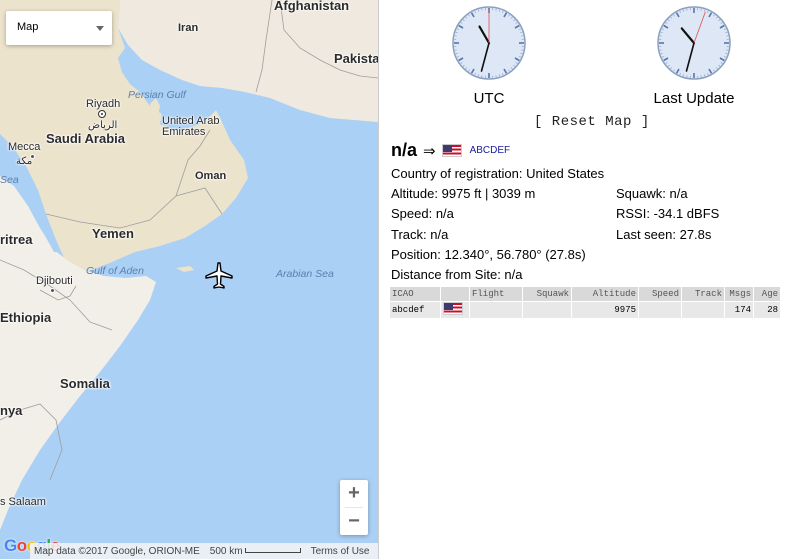 The image size is (800, 559). Describe the element at coordinates (488, 254) in the screenshot. I see `position-info: Position: 12.340°, 56.780° (27.8s)` at that location.